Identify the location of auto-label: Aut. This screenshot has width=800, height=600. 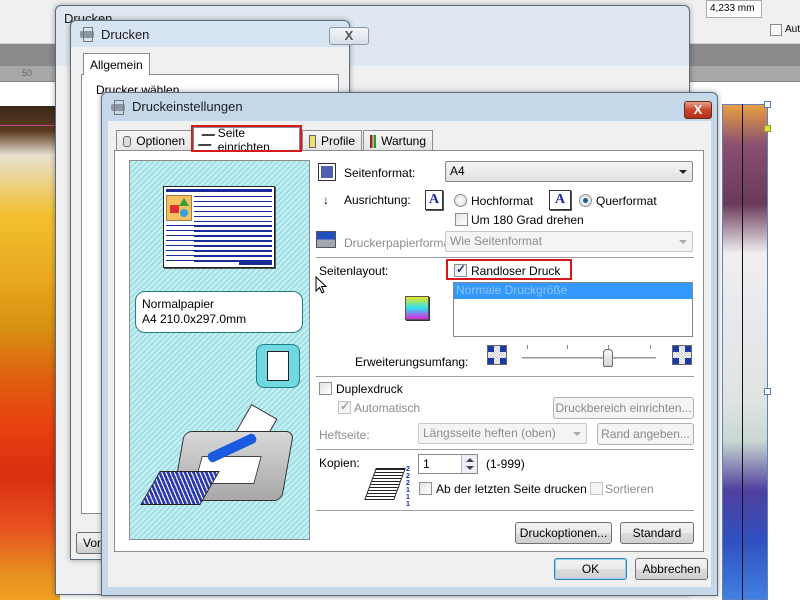
(792, 29).